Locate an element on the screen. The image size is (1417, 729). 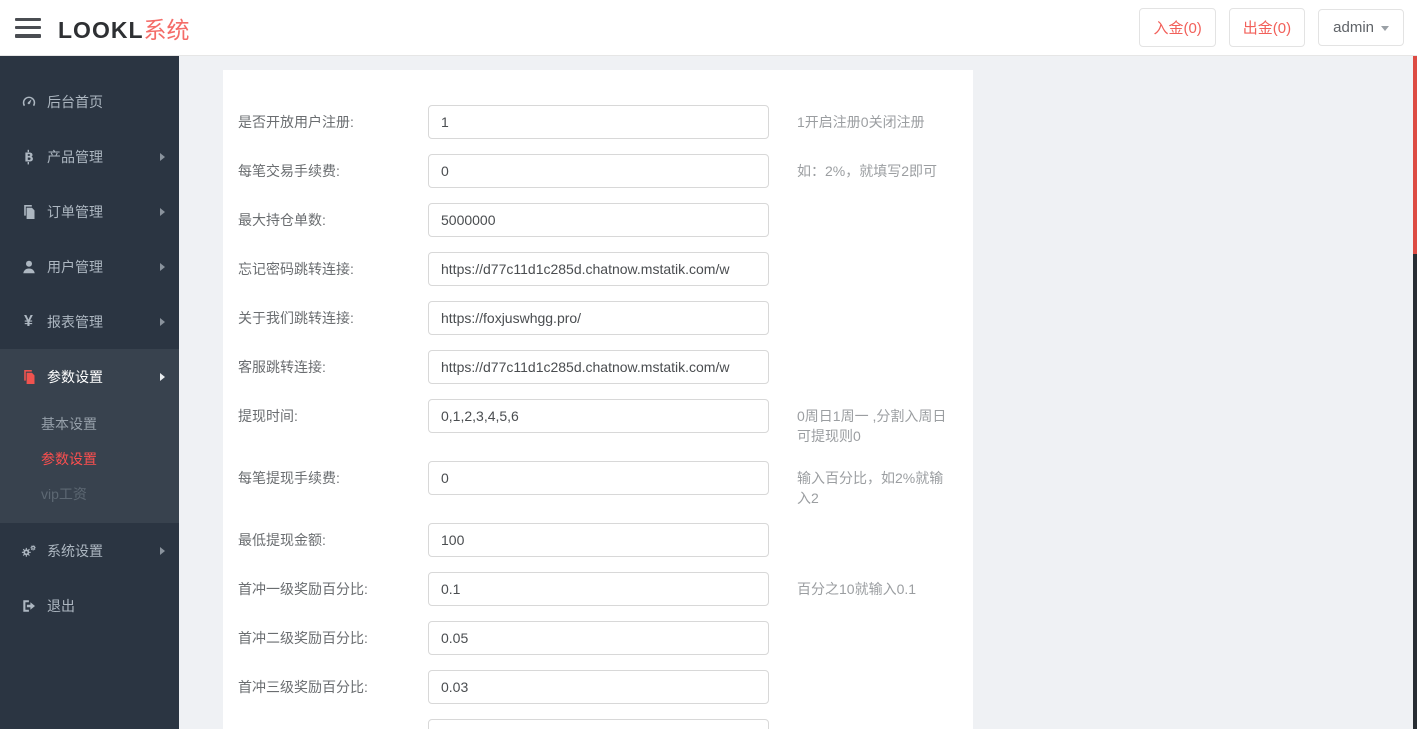
input-customer-service-url is located at coordinates (598, 367).